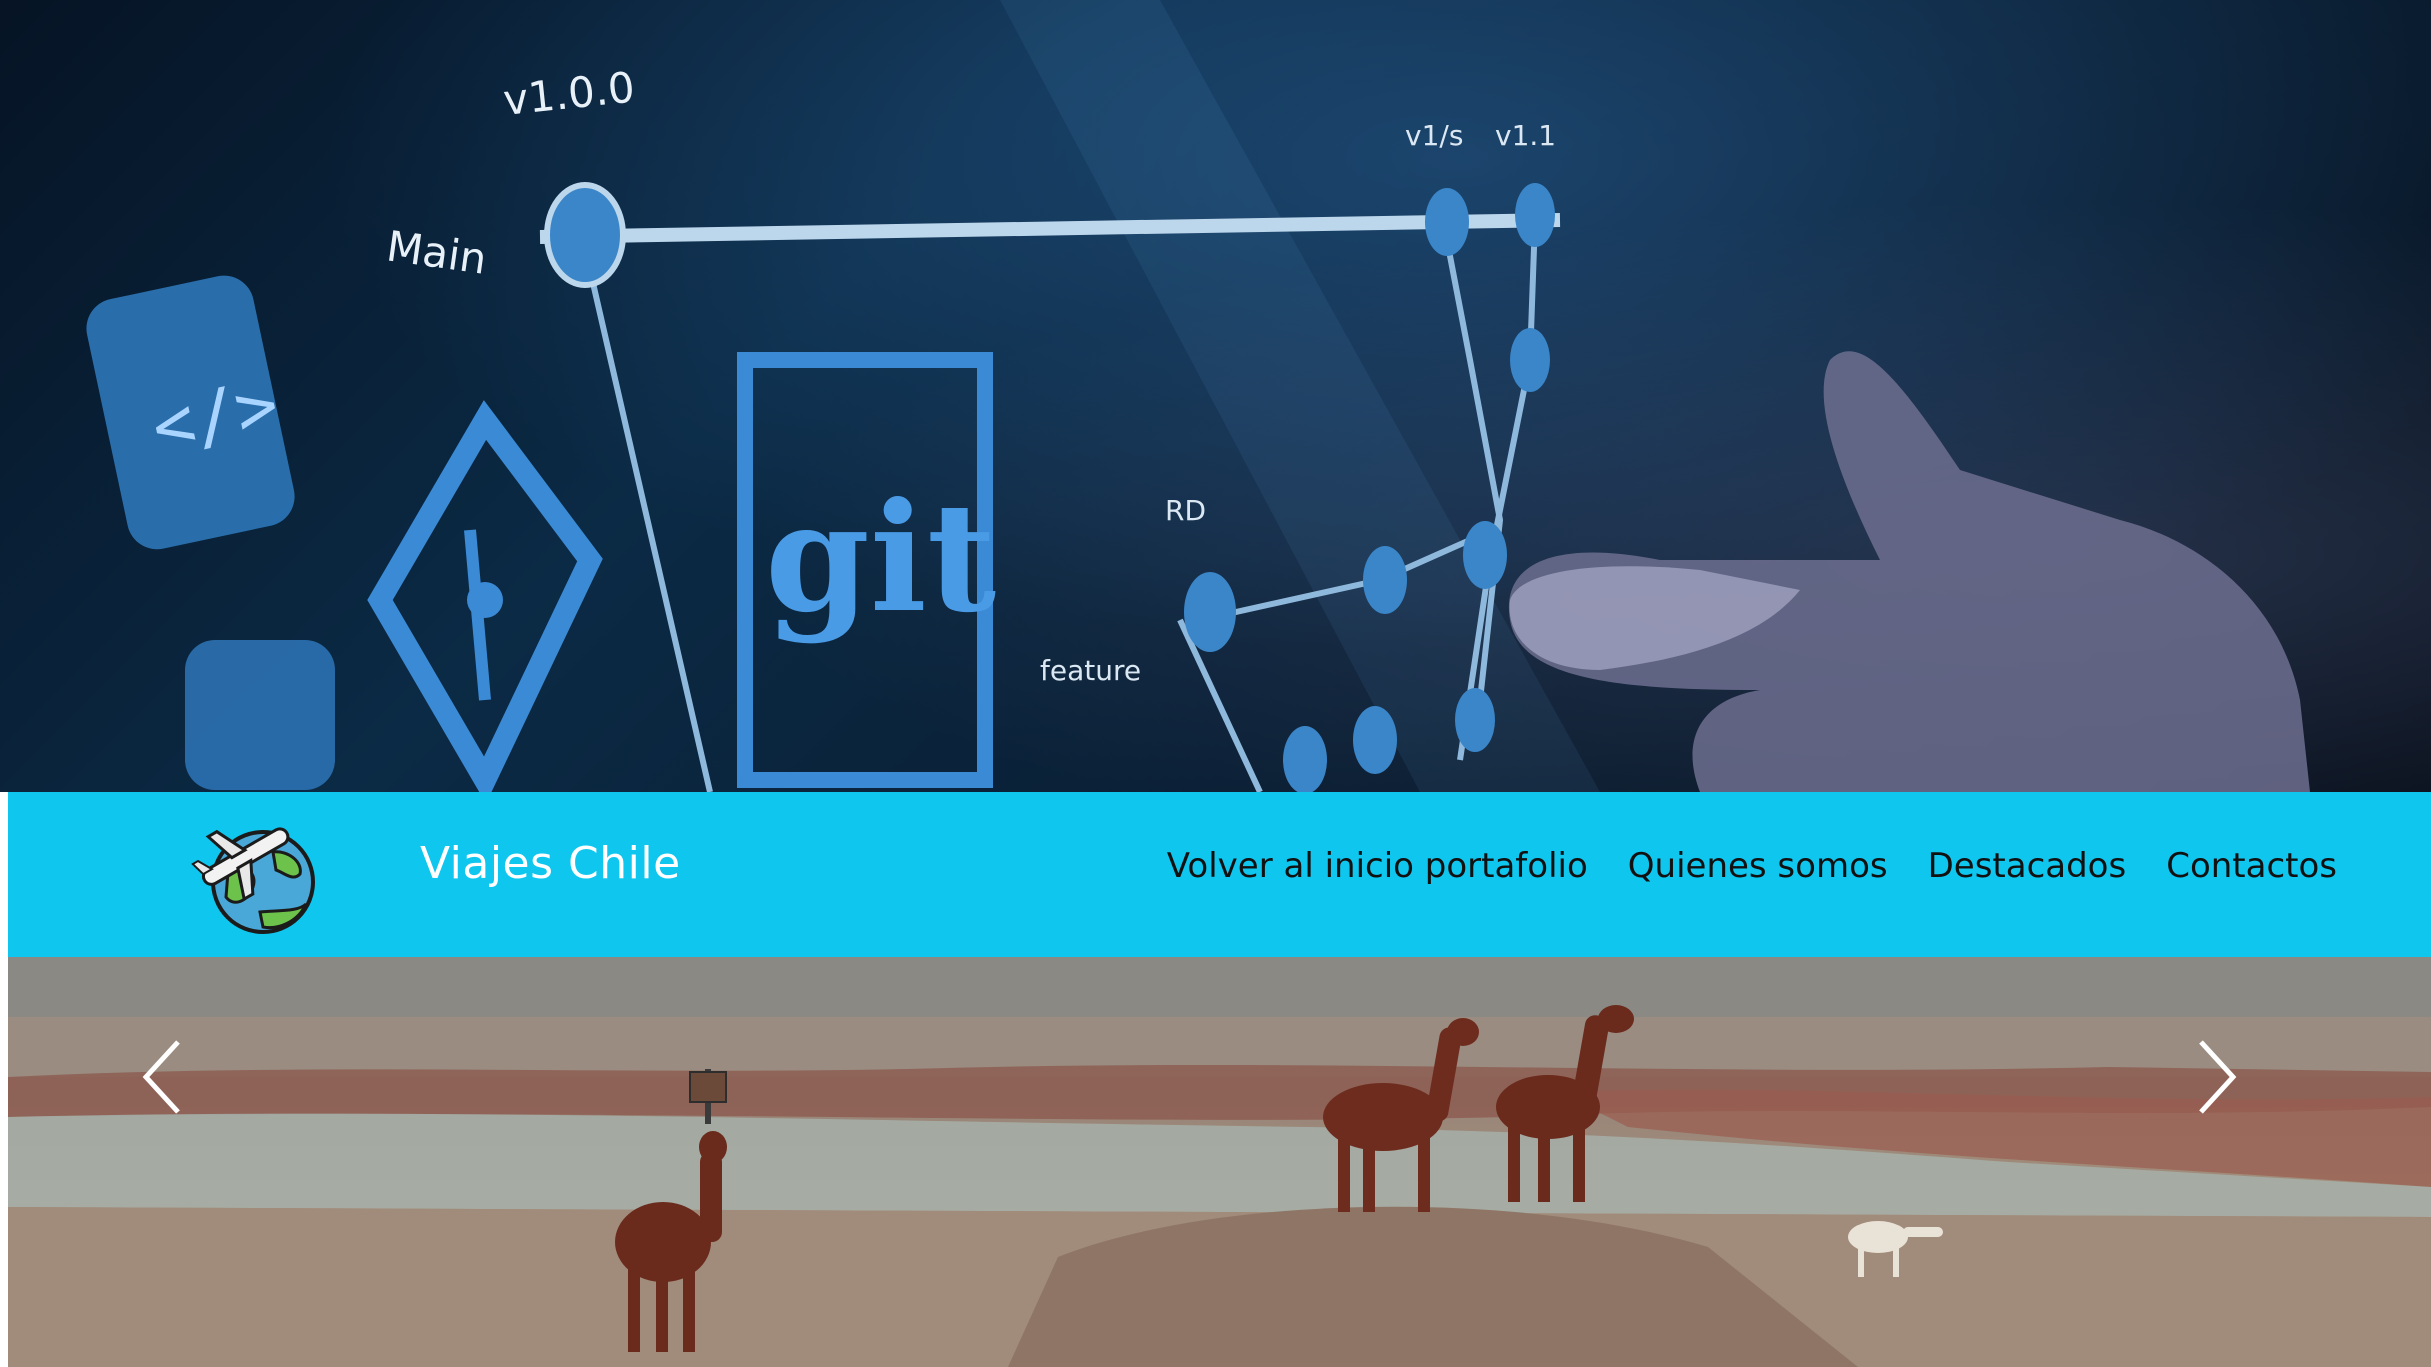  Describe the element at coordinates (1525, 135) in the screenshot. I see `tag-label: v1.1` at that location.